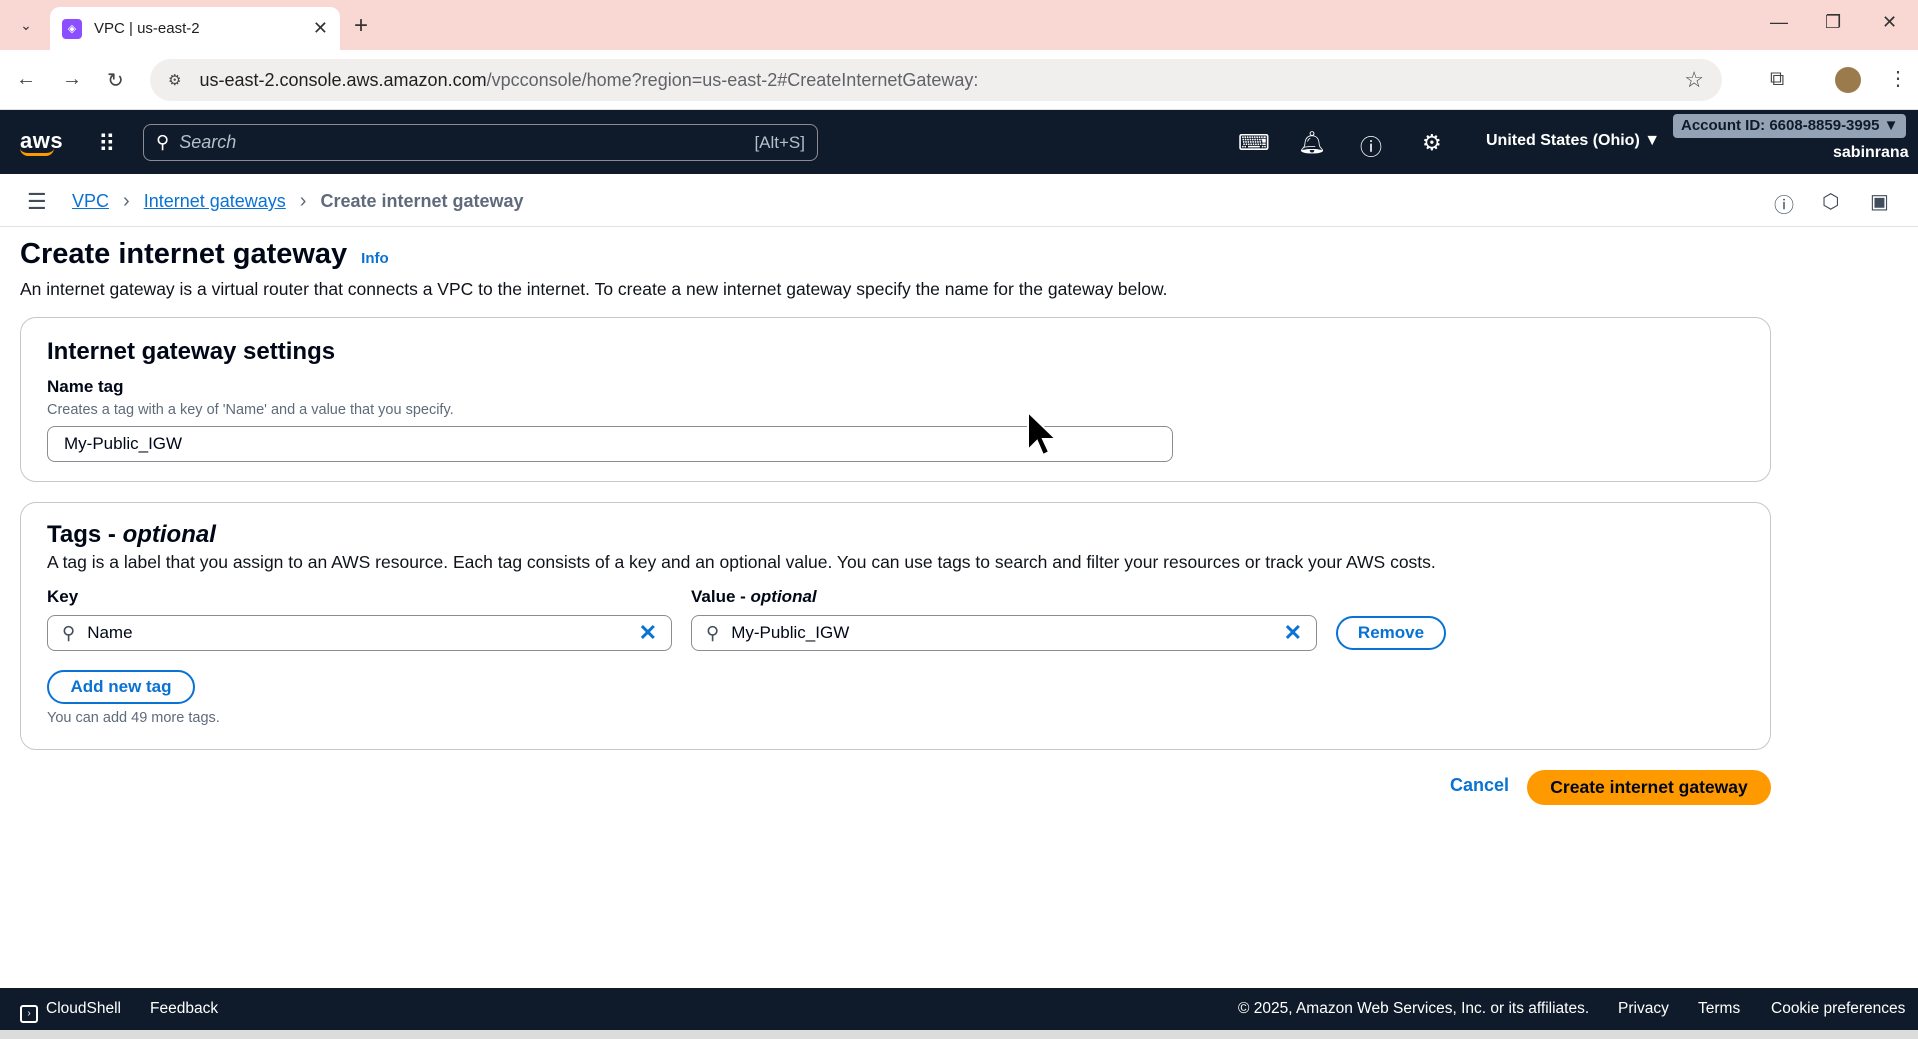 Image resolution: width=1918 pixels, height=1039 pixels. Describe the element at coordinates (480, 142) in the screenshot. I see `search-input: ⚲ Search [Alt+S]` at that location.